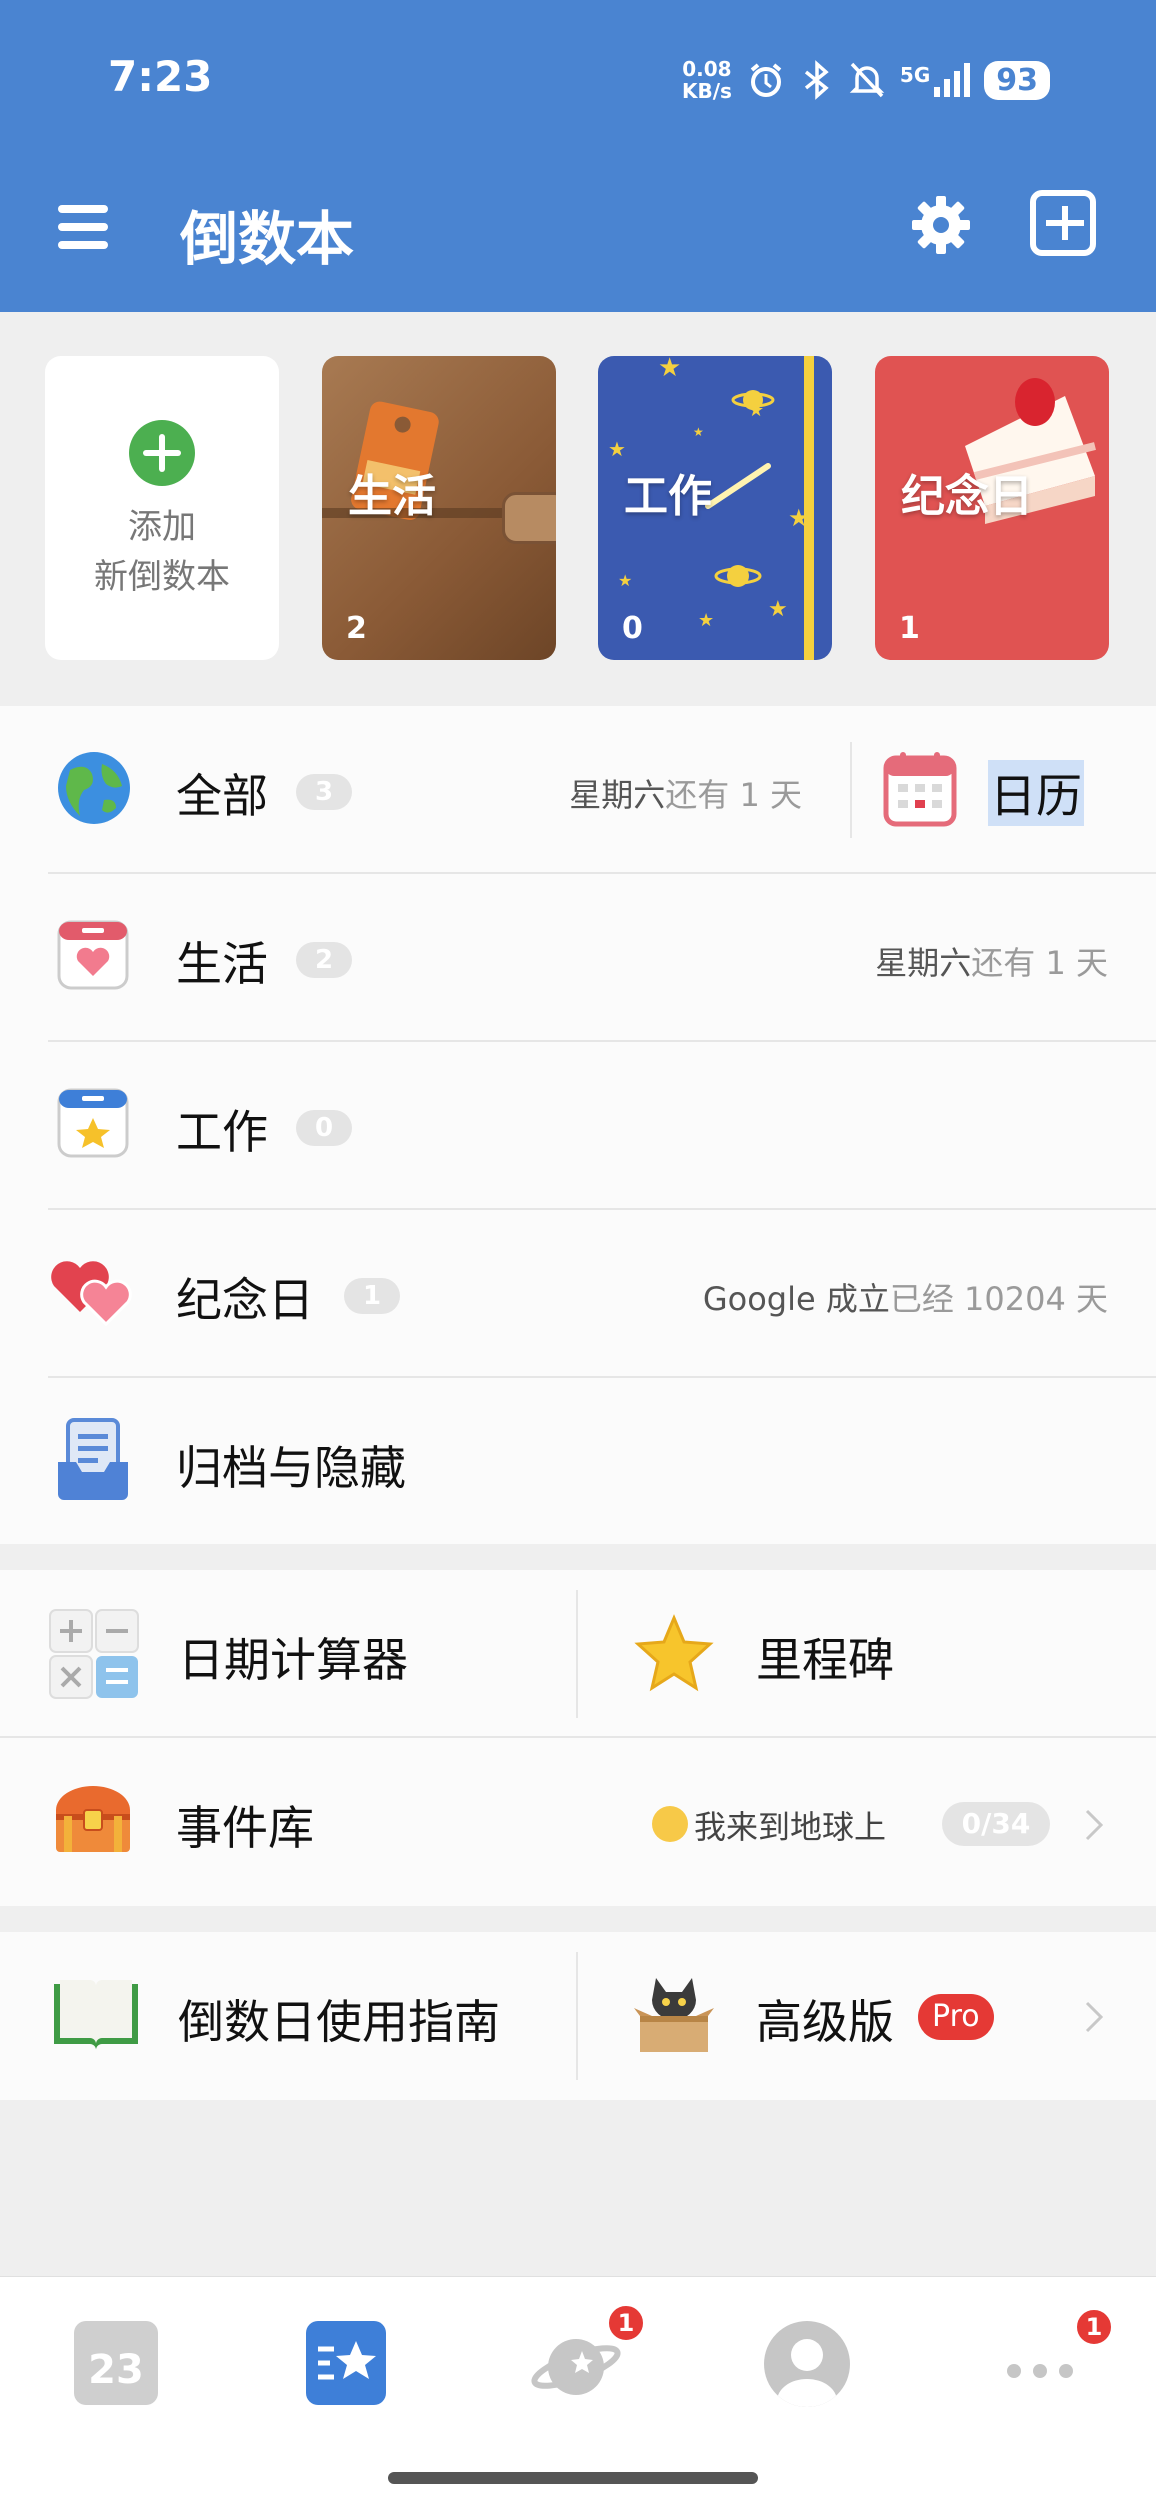 This screenshot has height=2511, width=1156. I want to click on add-book-icon, so click(1063, 223).